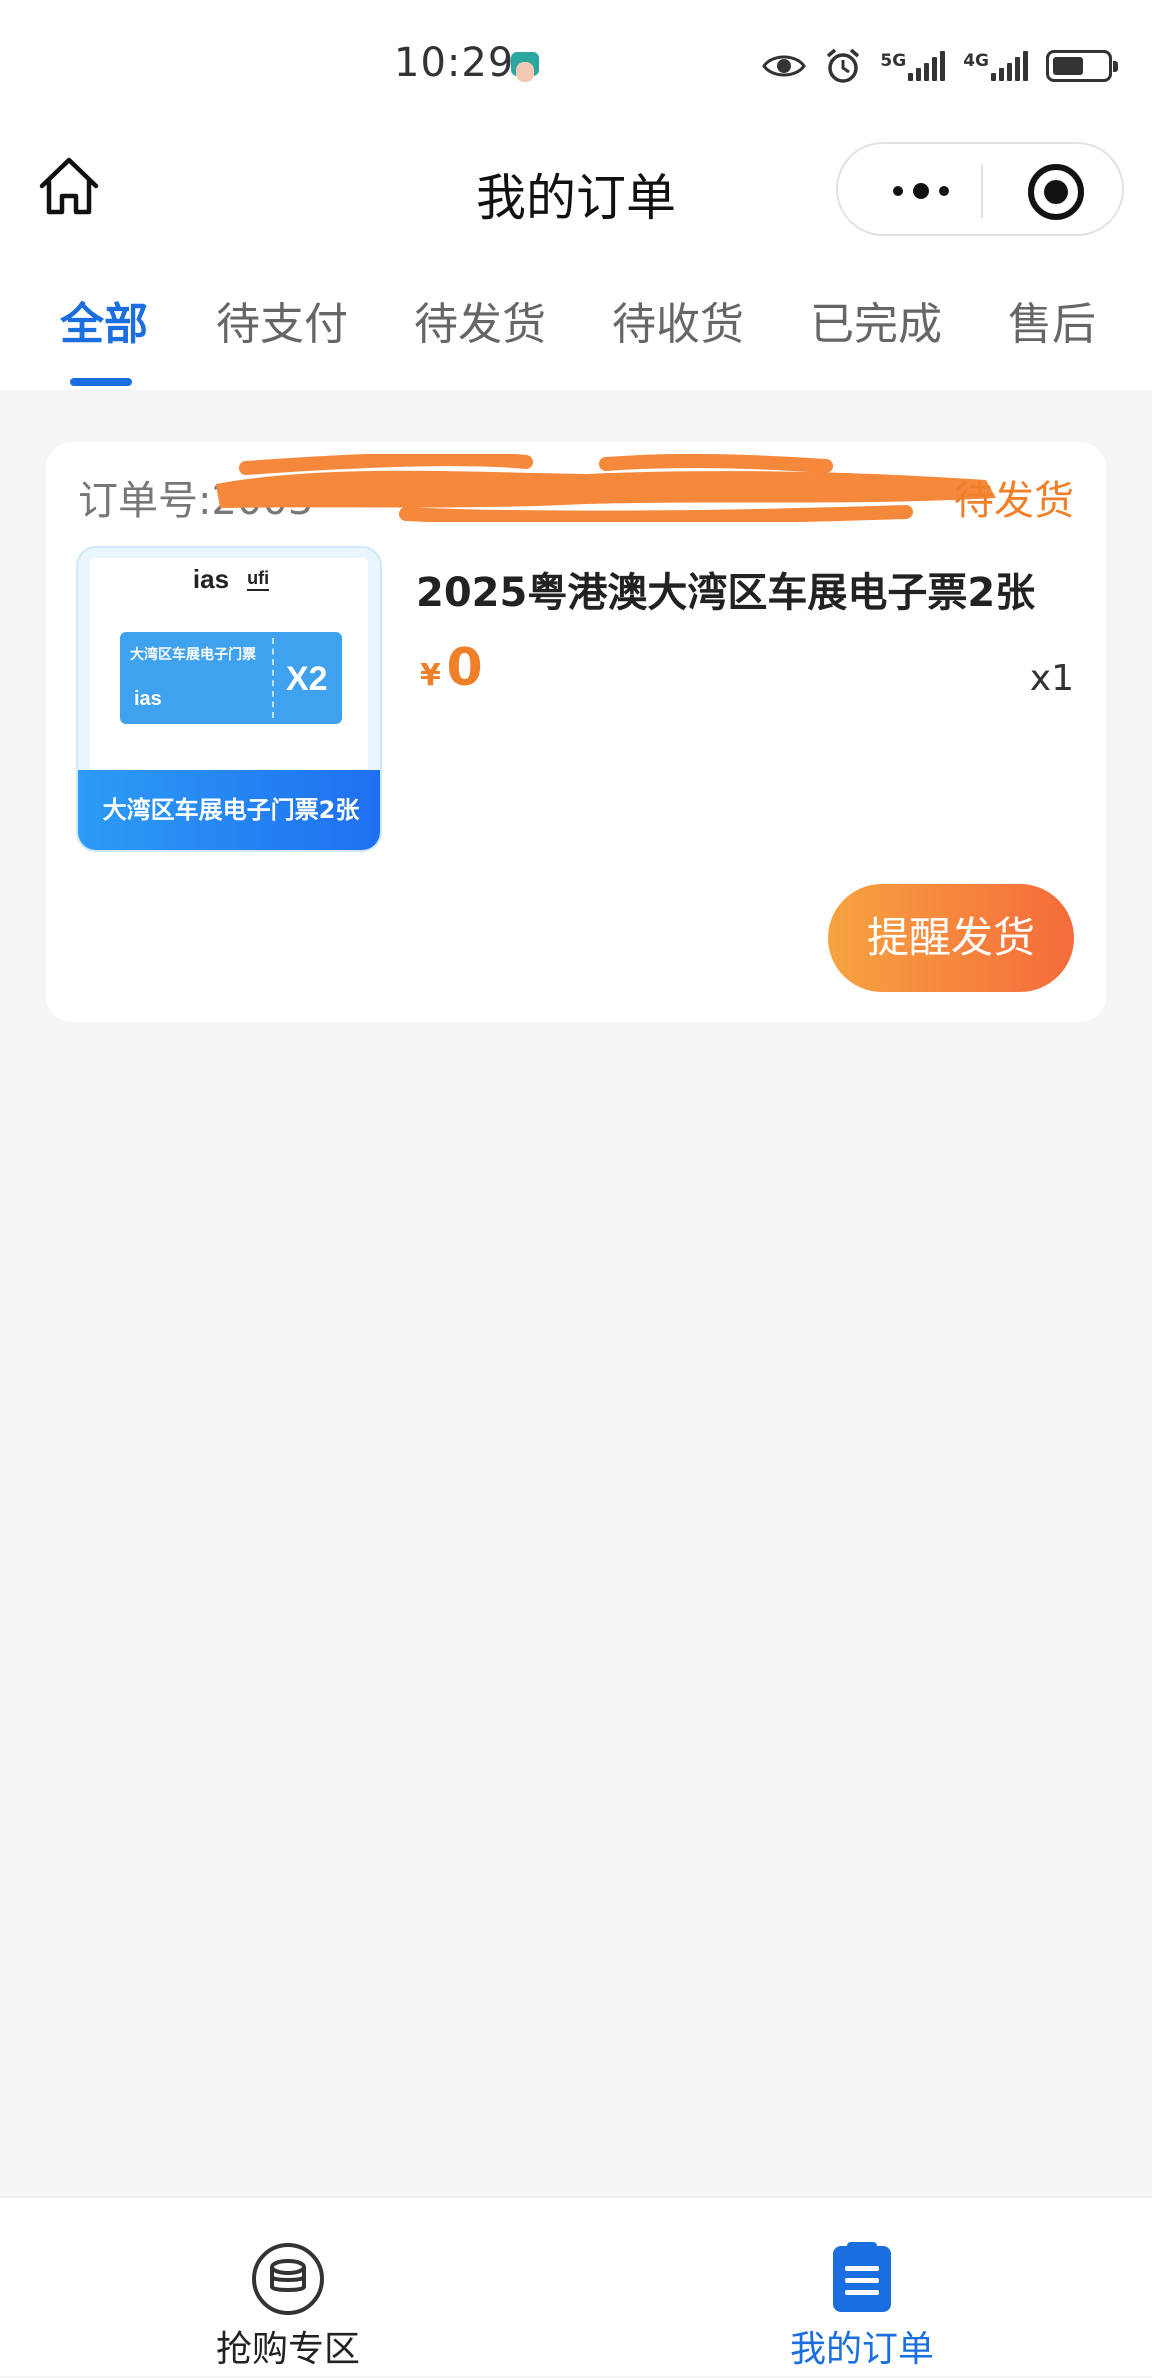 This screenshot has width=1152, height=2378. I want to click on product-image: ias ufi 大湾区车展电子门票 ias X2 大湾区车展电子门票2张, so click(229, 699).